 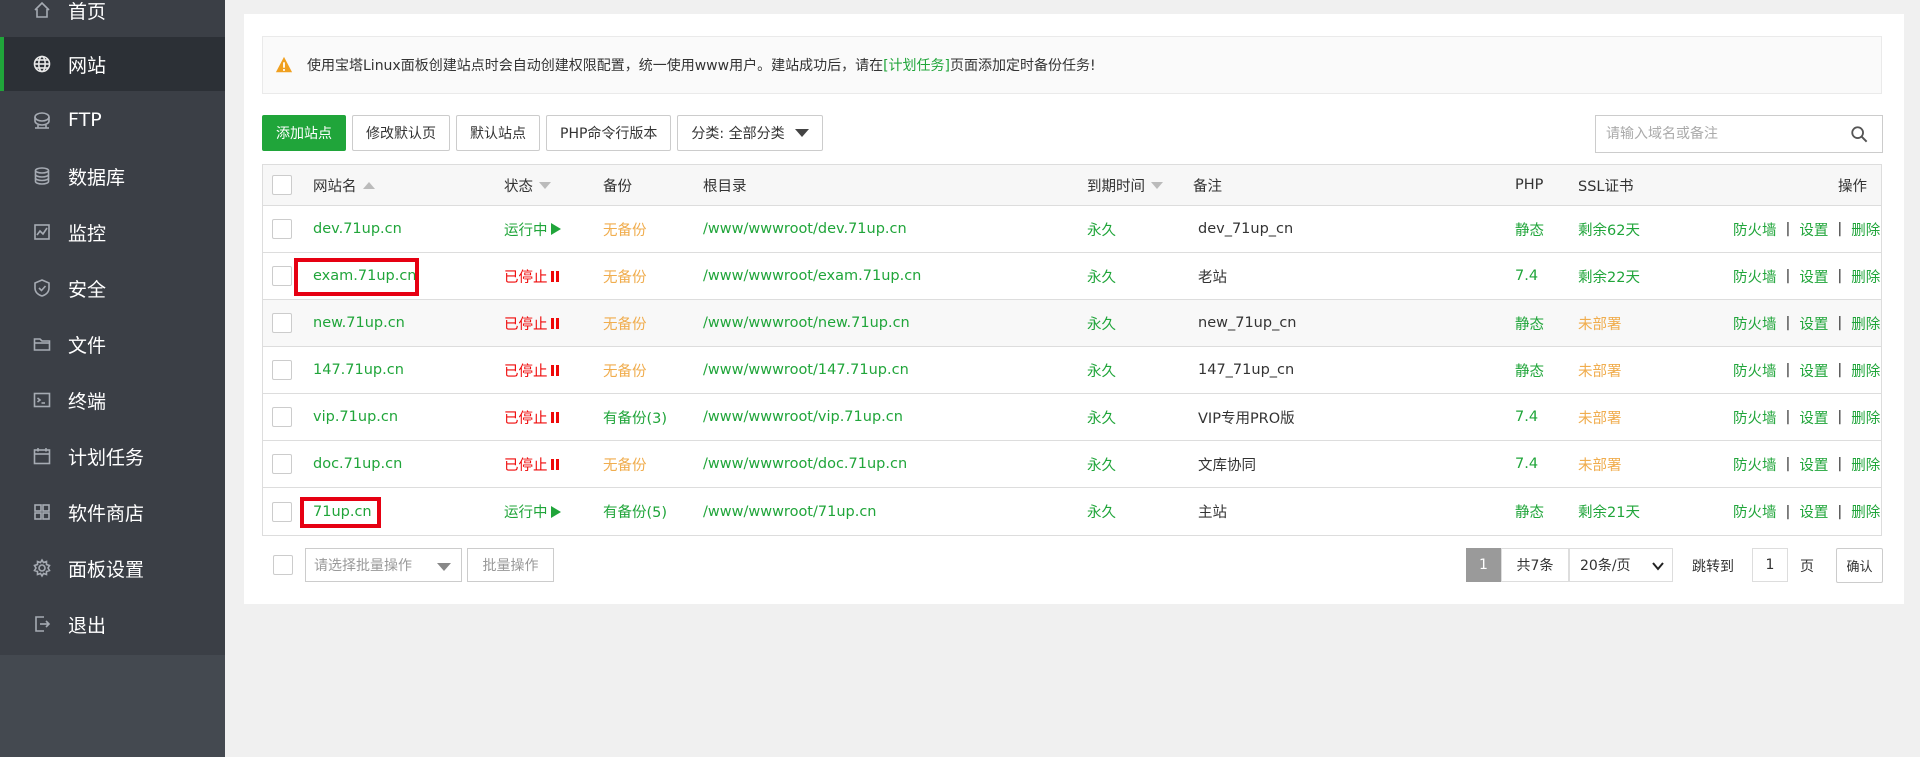 I want to click on sort-by-name: 网站名, so click(x=344, y=185).